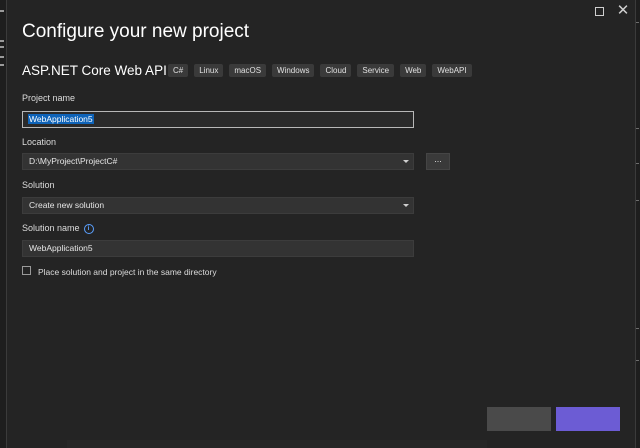 This screenshot has height=448, width=640. I want to click on tag-windows: Windows, so click(293, 70).